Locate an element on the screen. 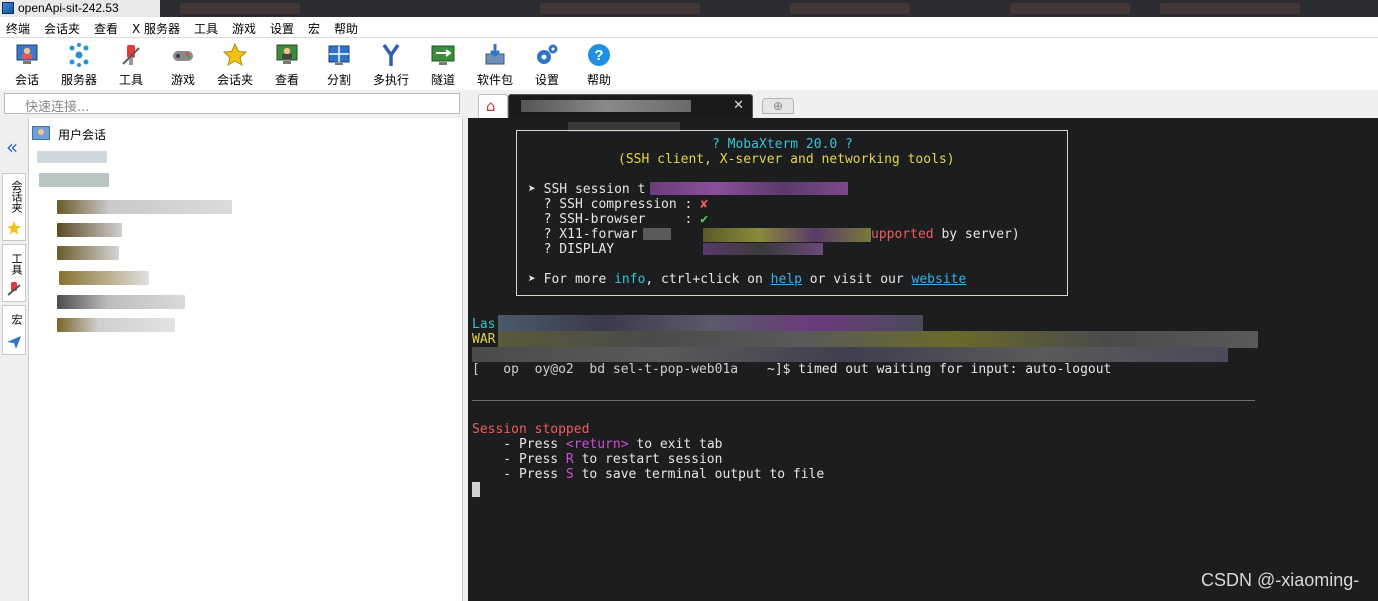 Image resolution: width=1378 pixels, height=601 pixels. session-tab-active: ✕ is located at coordinates (630, 106).